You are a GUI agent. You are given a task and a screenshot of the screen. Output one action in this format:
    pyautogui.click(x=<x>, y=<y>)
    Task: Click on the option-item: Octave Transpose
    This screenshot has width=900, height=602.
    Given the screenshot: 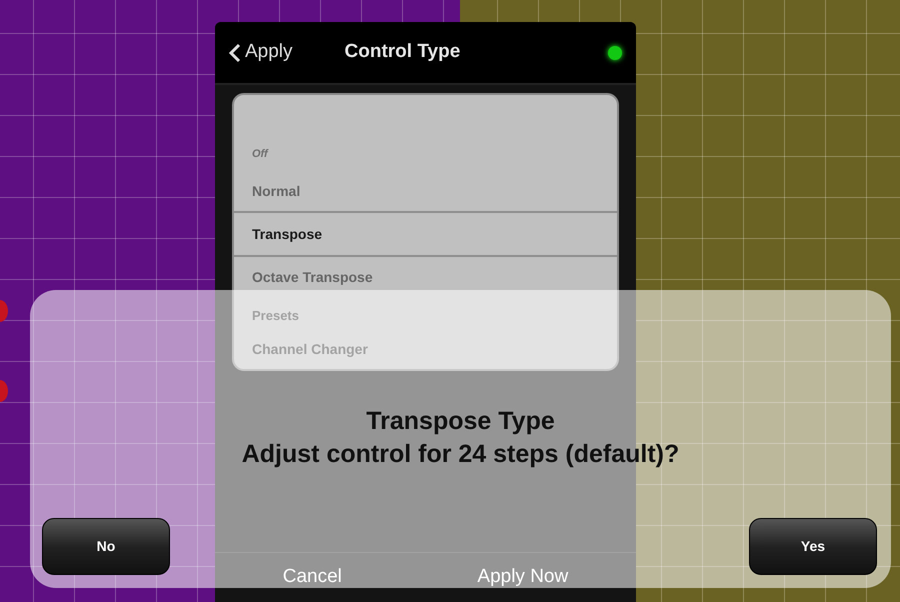 What is the action you would take?
    pyautogui.click(x=425, y=277)
    